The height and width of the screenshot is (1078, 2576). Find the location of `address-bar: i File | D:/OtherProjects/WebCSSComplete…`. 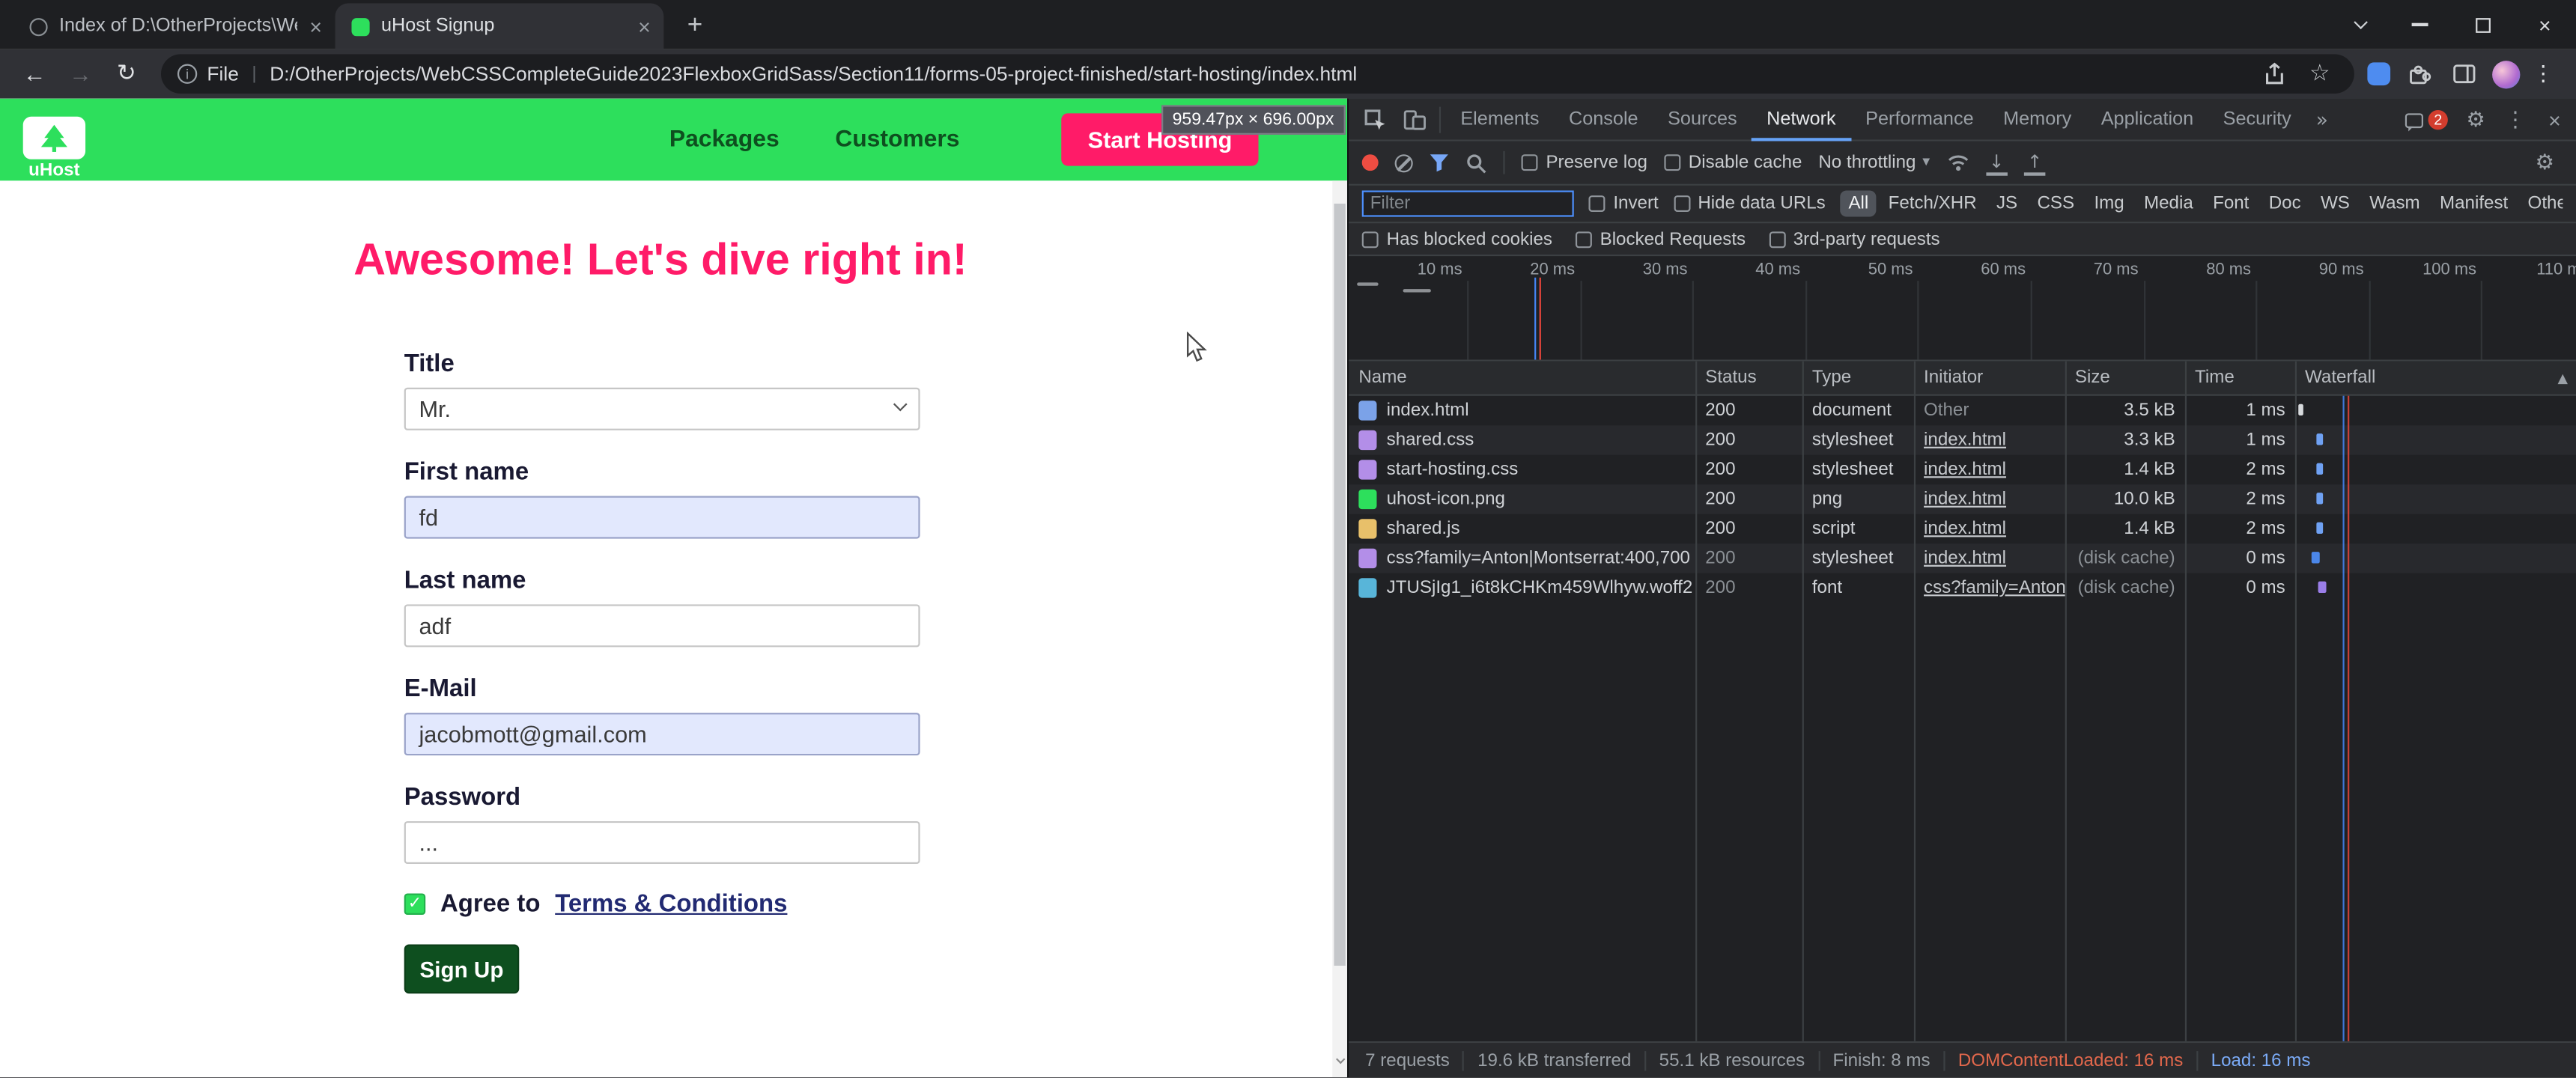

address-bar: i File | D:/OtherProjects/WebCSSComplete… is located at coordinates (1257, 74).